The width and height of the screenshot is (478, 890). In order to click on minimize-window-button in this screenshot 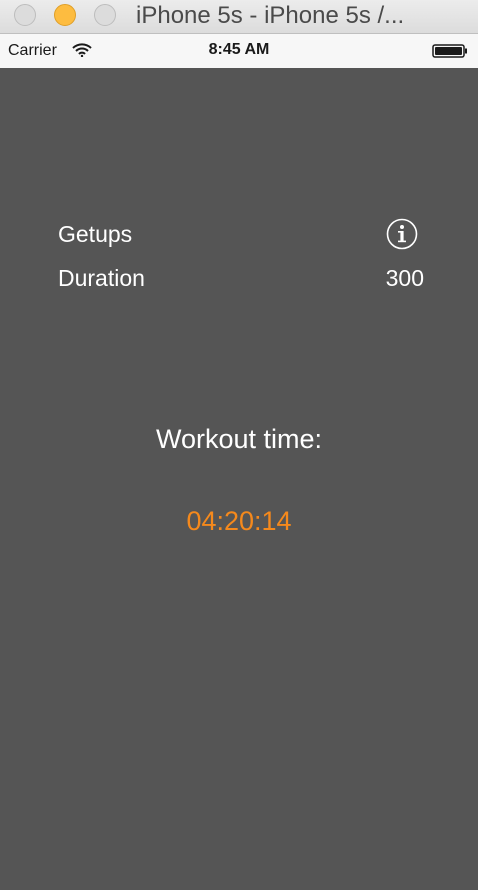, I will do `click(65, 15)`.